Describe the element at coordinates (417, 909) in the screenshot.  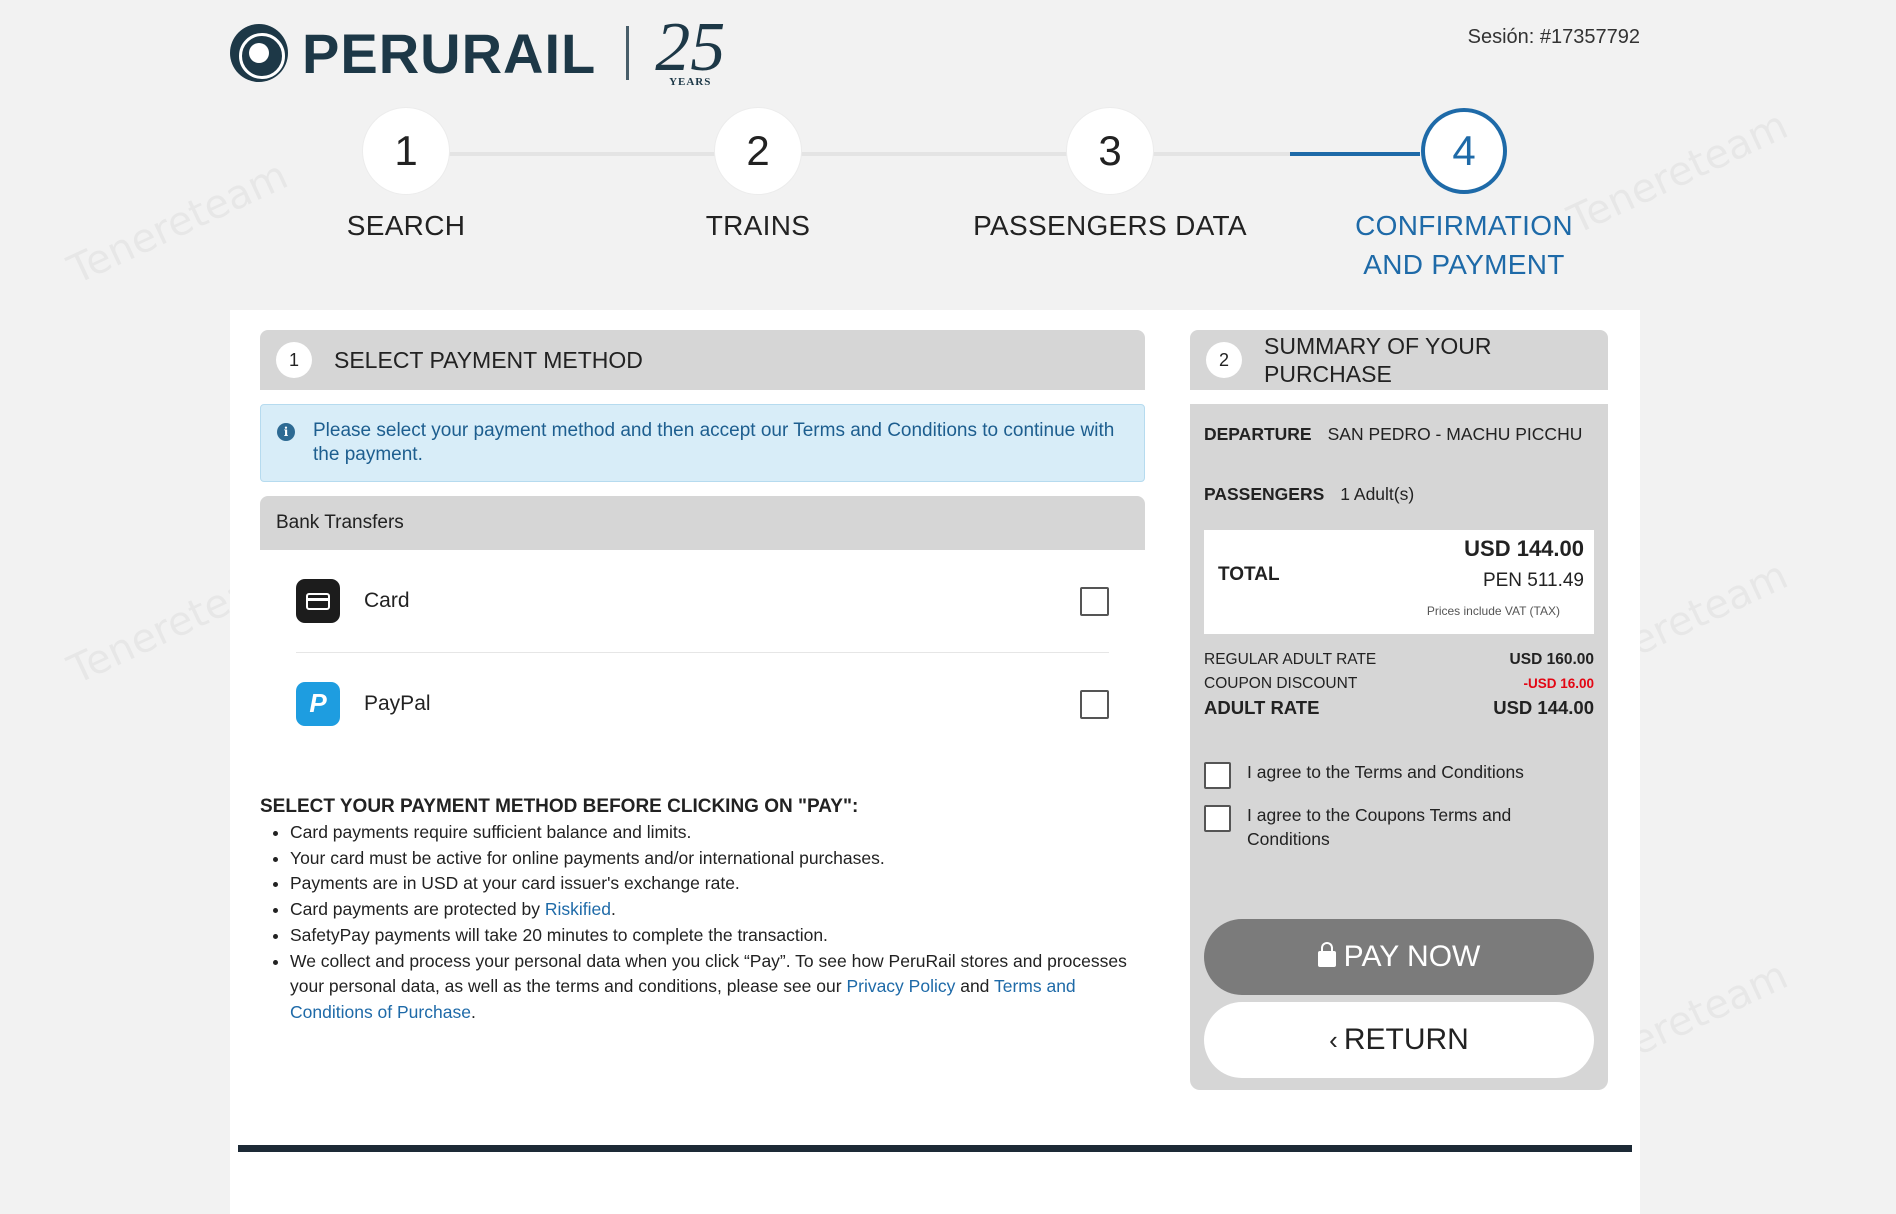
I see `note-text: Card payments are protected by` at that location.